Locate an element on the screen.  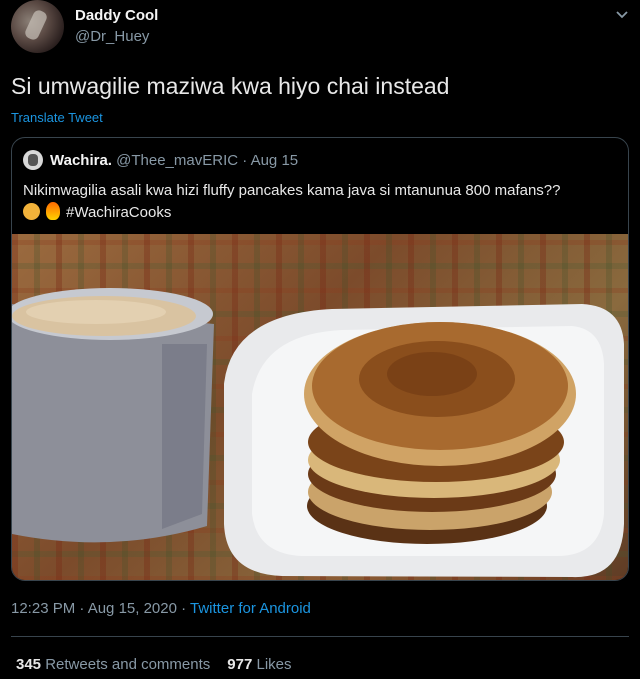
quoted-author-name: Wachira. is located at coordinates (81, 160).